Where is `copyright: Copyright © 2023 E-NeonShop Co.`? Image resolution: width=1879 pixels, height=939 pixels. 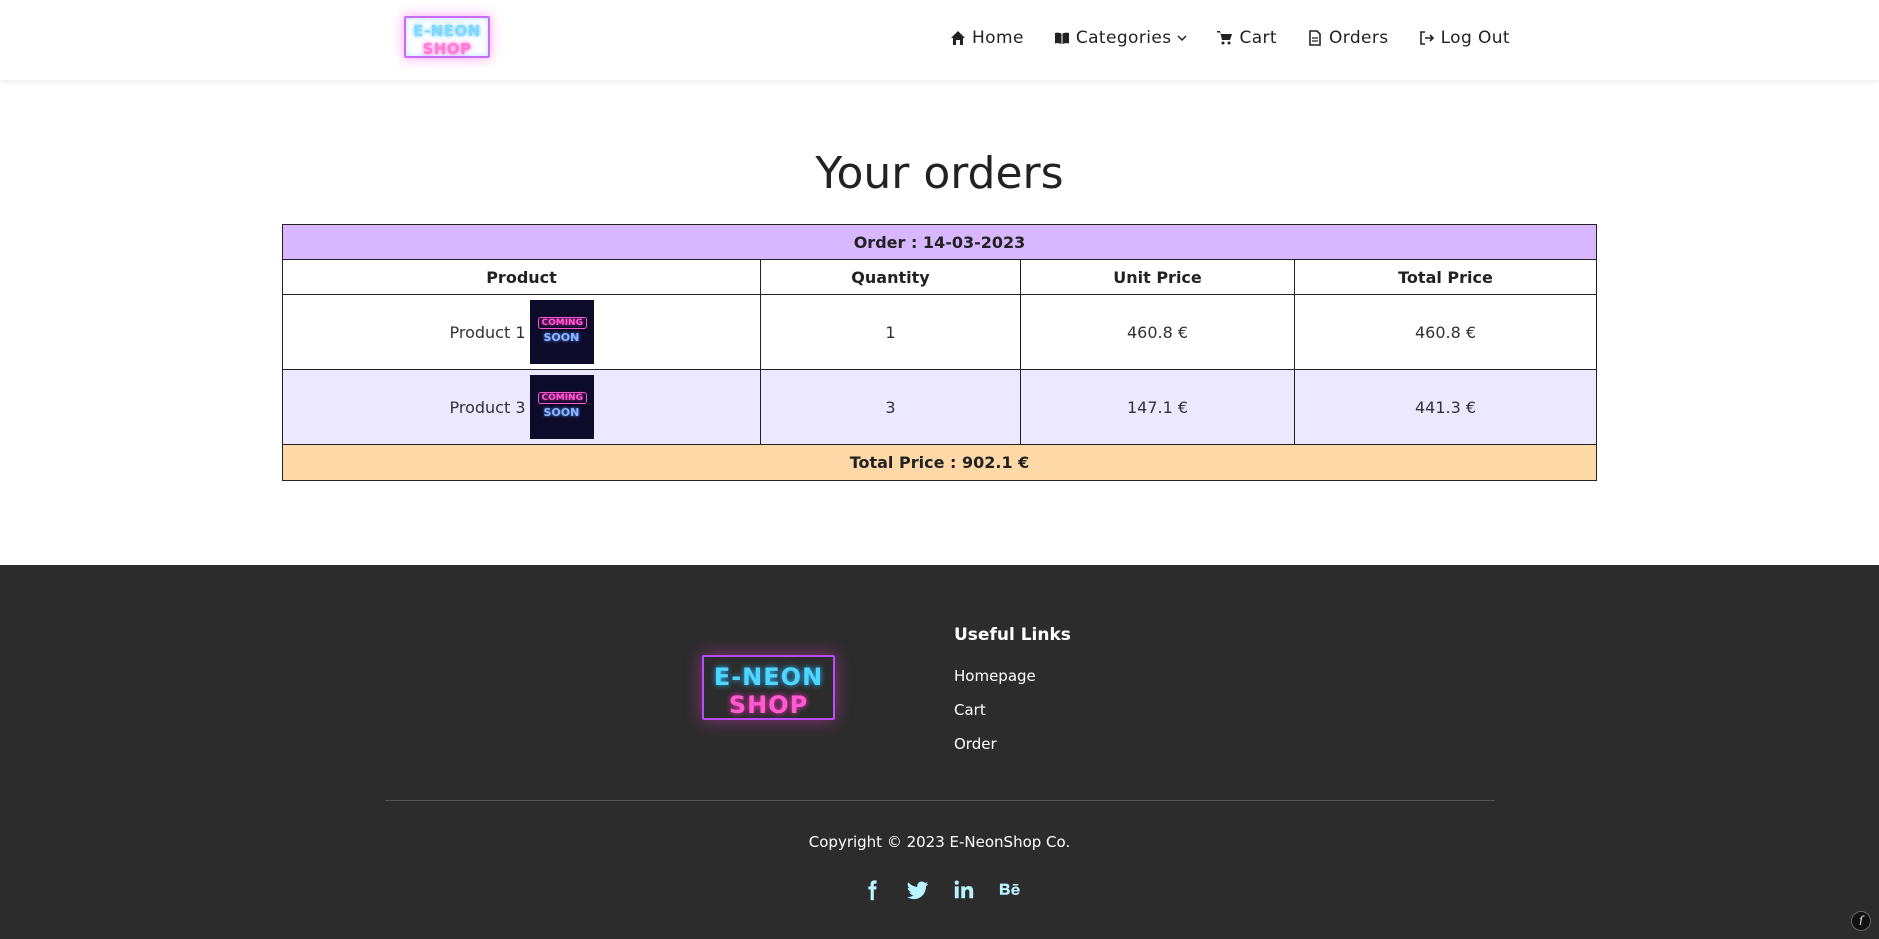
copyright: Copyright © 2023 E-NeonShop Co. is located at coordinates (939, 842).